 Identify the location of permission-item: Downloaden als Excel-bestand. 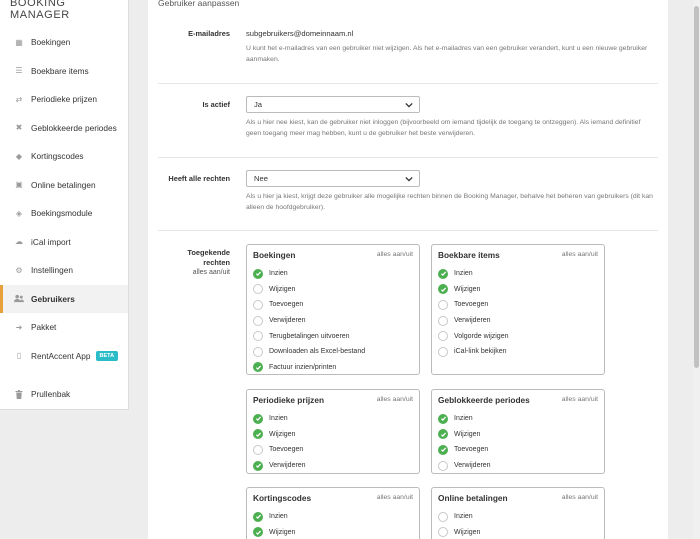
(309, 352).